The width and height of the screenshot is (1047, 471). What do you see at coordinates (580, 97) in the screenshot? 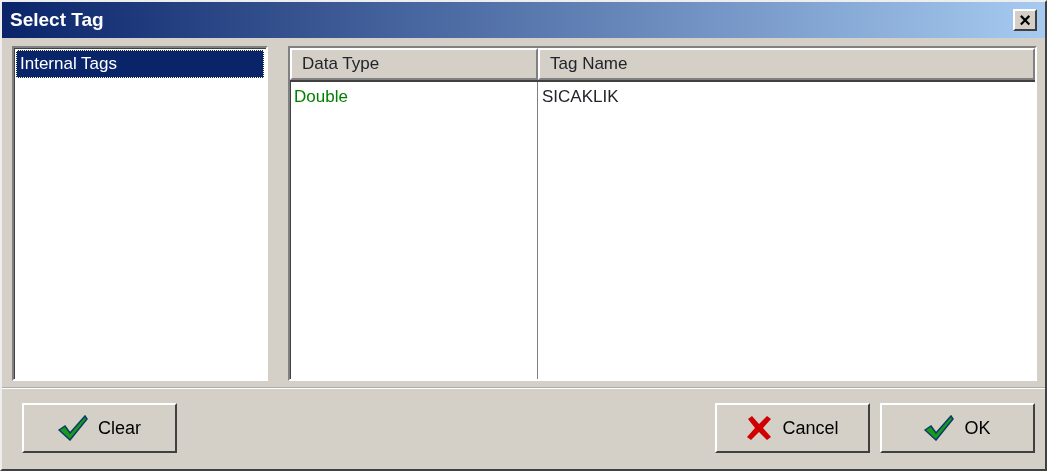
I see `table-cell-text: SICAKLIK` at bounding box center [580, 97].